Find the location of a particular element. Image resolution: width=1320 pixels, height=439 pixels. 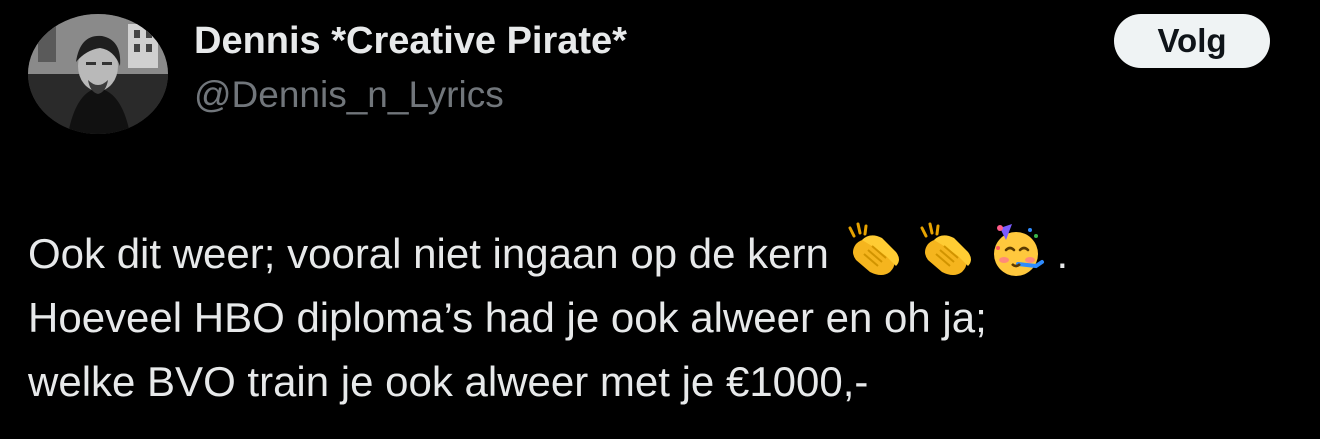

avatar is located at coordinates (98, 74).